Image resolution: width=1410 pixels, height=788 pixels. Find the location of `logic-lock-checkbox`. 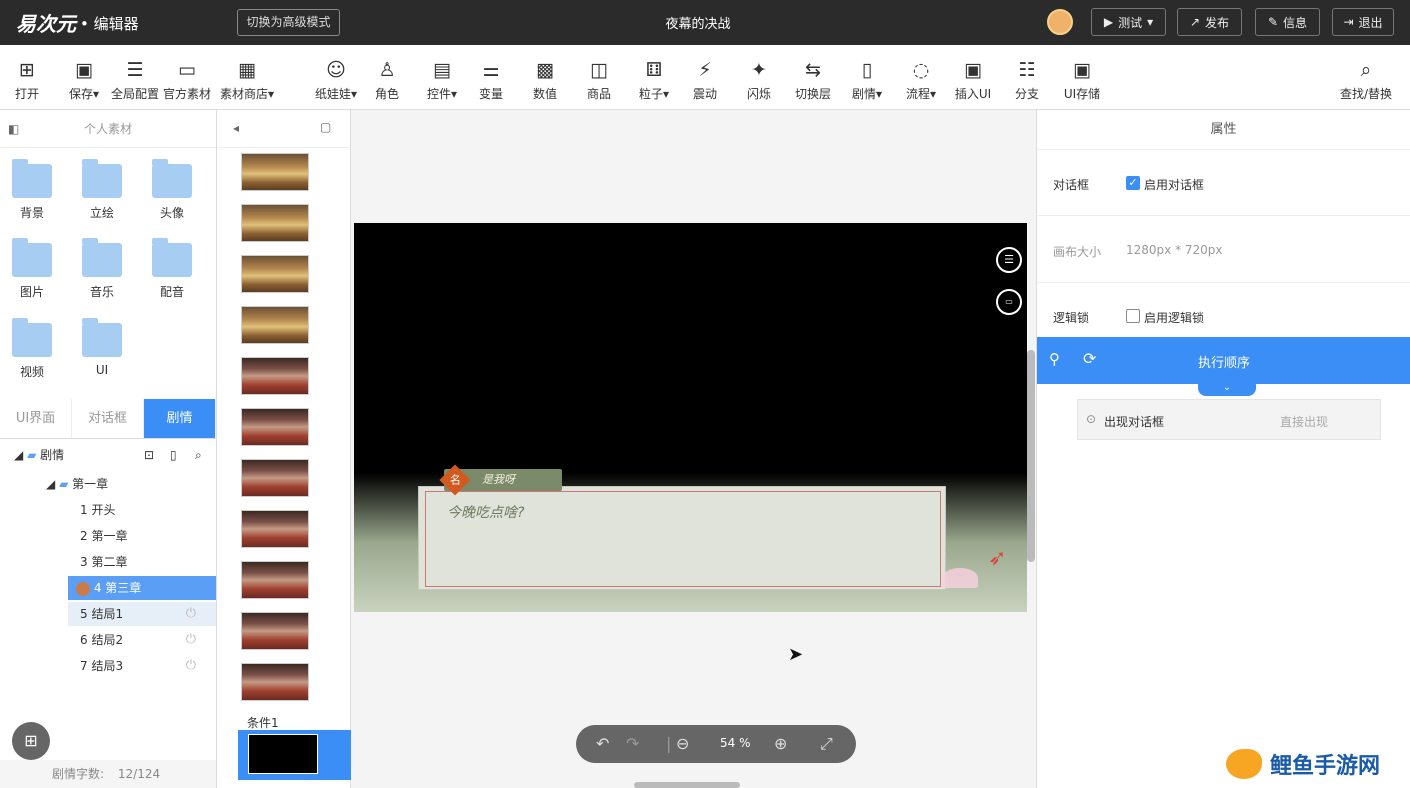

logic-lock-checkbox is located at coordinates (1133, 316).